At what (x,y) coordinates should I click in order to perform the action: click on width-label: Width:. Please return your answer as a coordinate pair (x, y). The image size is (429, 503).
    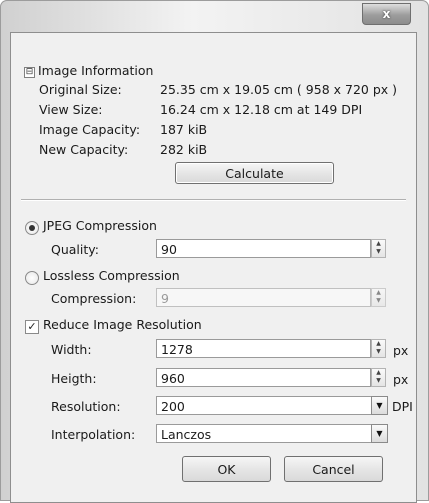
    Looking at the image, I should click on (71, 349).